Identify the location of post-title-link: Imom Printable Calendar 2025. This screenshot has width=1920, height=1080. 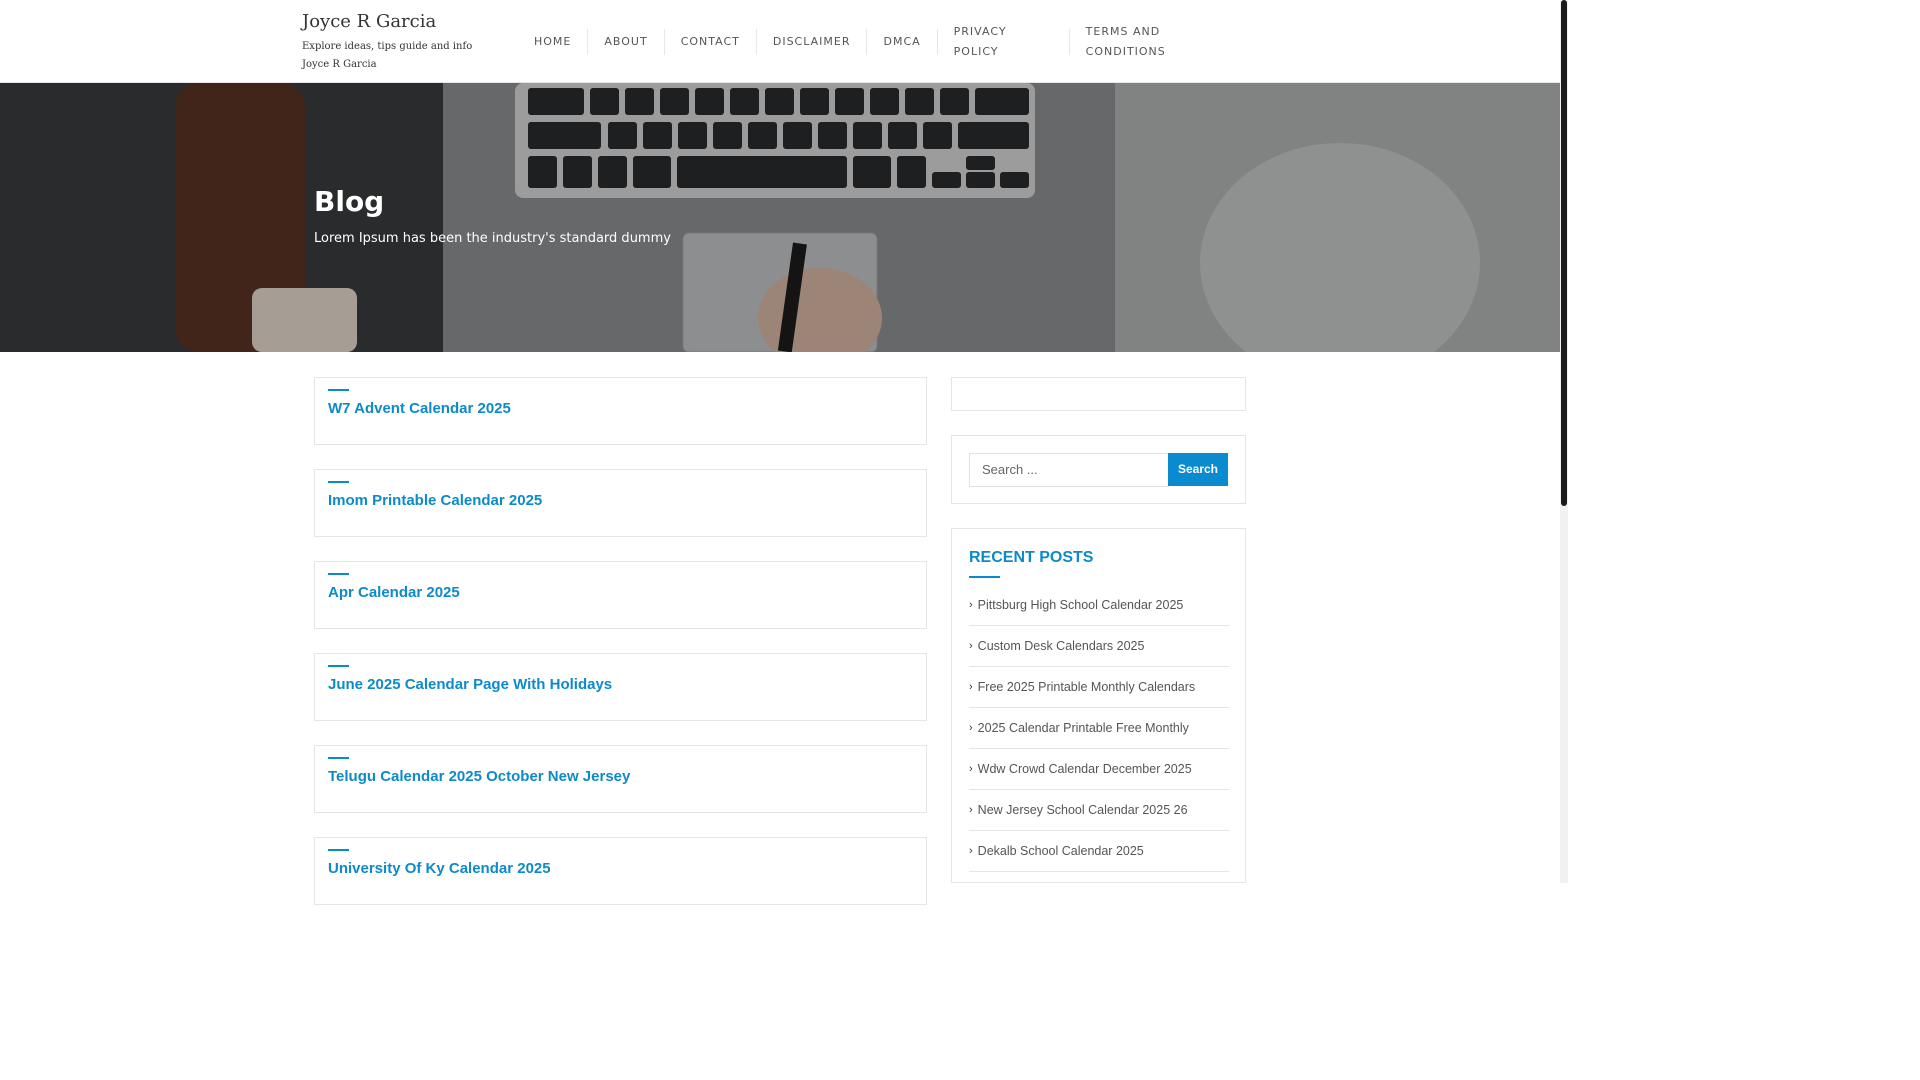
(435, 500).